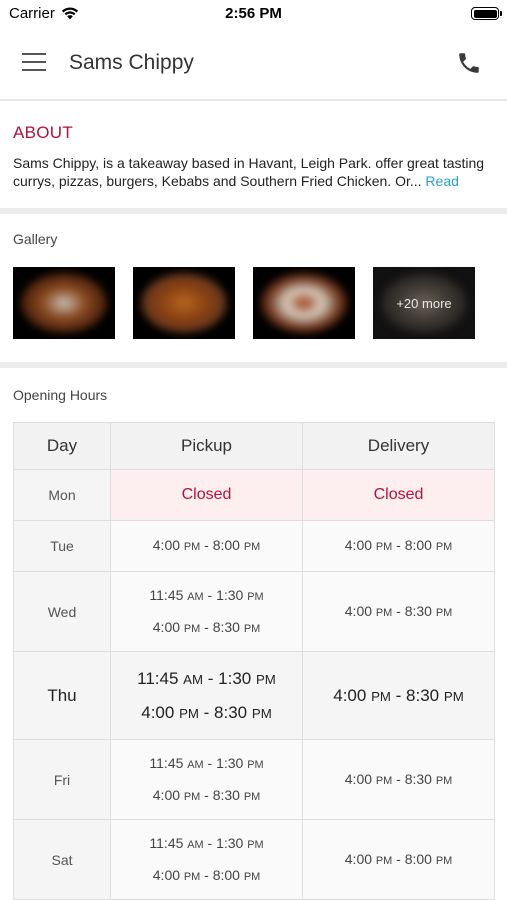 This screenshot has height=900, width=507. What do you see at coordinates (62, 695) in the screenshot?
I see `day-cell: Thu` at bounding box center [62, 695].